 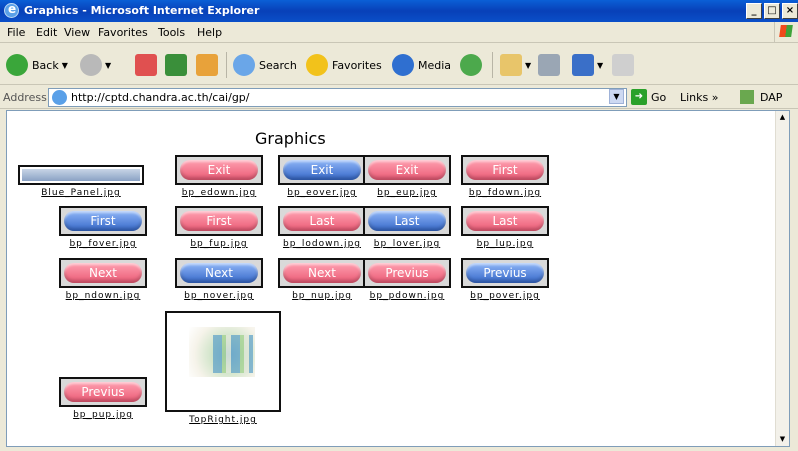 I want to click on image-tile: First bp_fdown.jpg, so click(x=505, y=176).